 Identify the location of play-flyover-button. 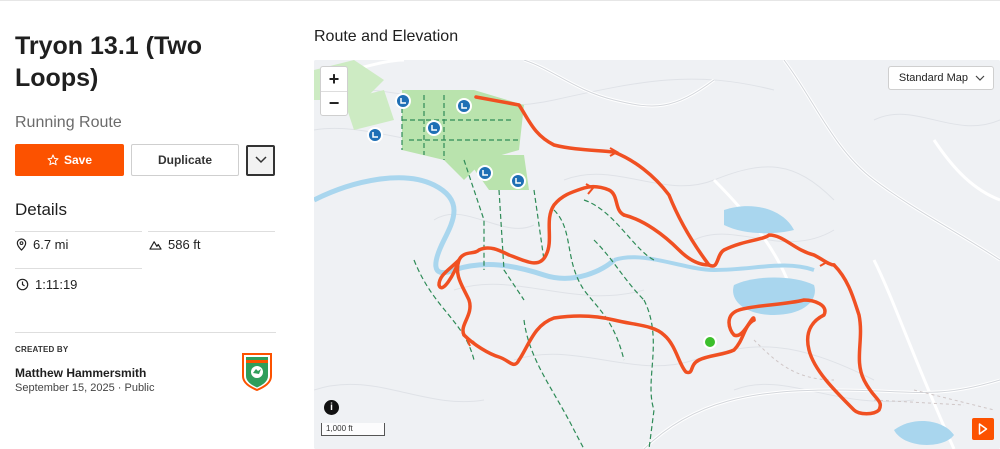
(983, 429).